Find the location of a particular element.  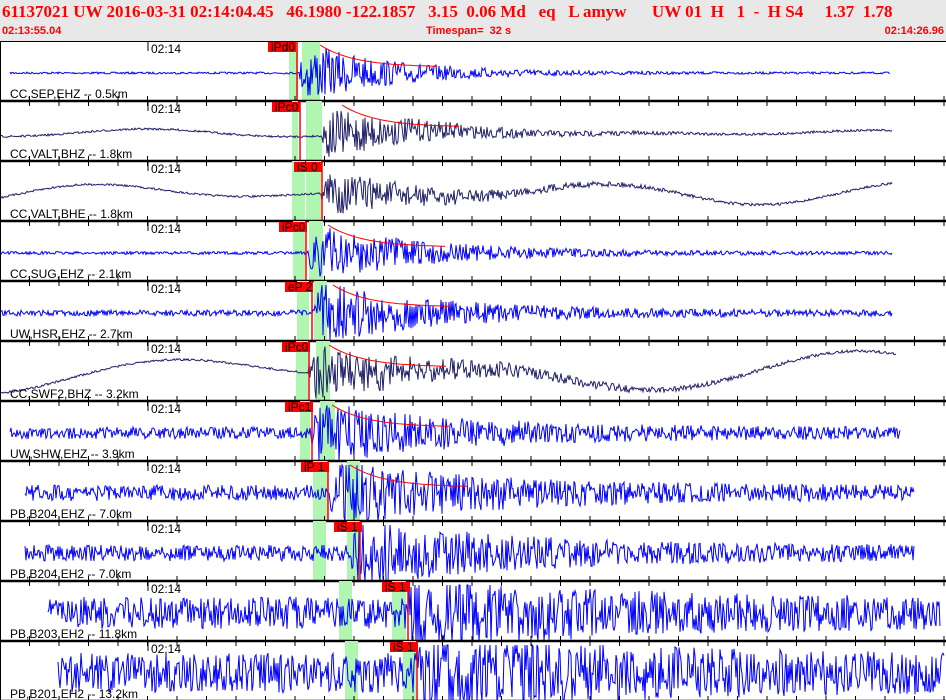

station-label: CC,VALT,BHE -- 1.8km is located at coordinates (71, 214).